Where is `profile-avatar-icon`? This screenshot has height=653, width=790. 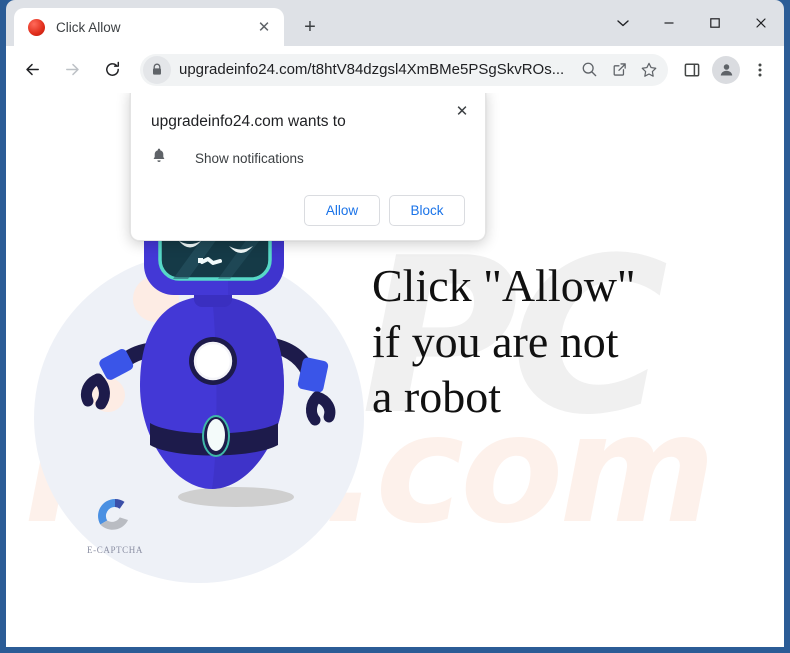
profile-avatar-icon is located at coordinates (726, 70).